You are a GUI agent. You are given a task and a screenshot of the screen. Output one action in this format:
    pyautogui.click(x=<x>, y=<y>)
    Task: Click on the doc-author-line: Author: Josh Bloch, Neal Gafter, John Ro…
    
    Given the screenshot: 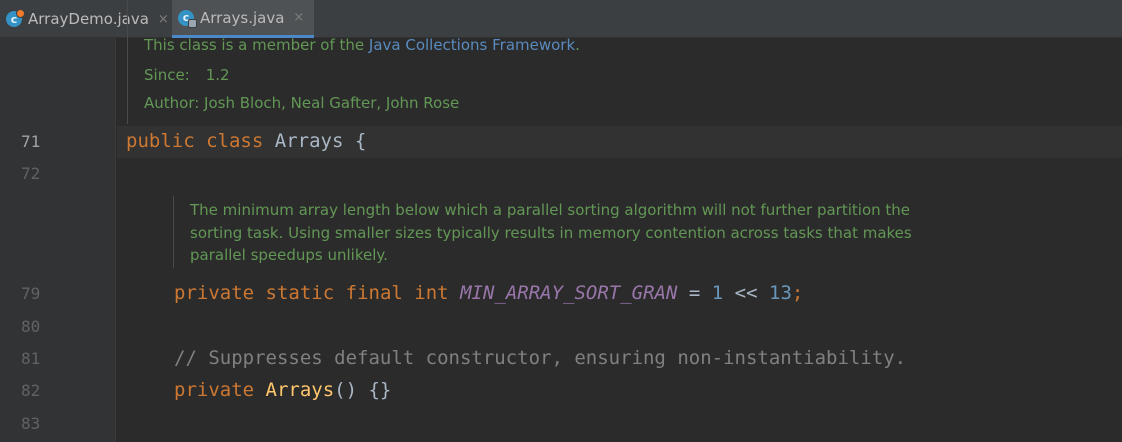 What is the action you would take?
    pyautogui.click(x=302, y=103)
    